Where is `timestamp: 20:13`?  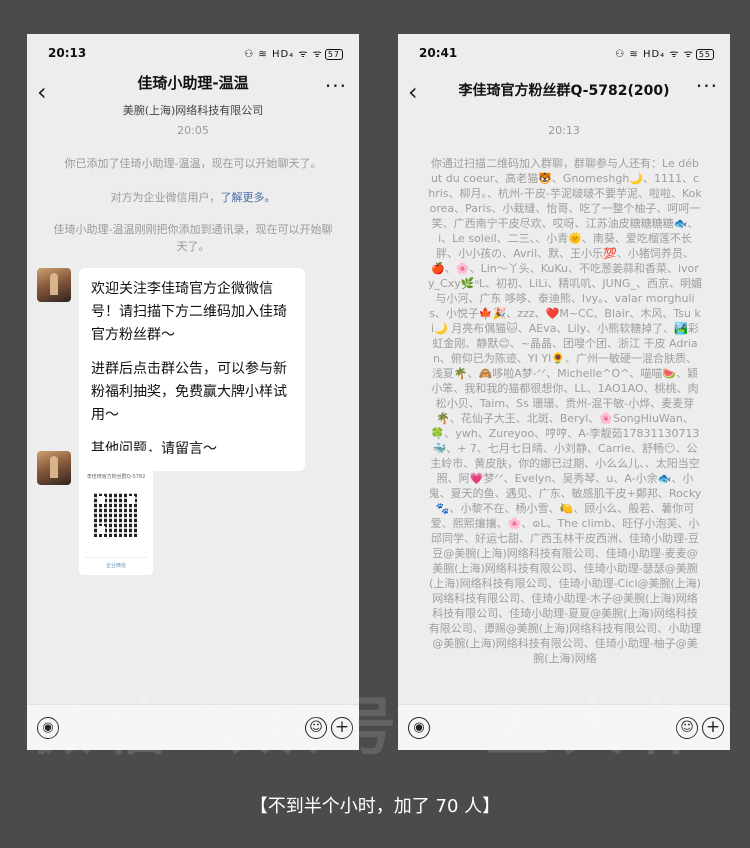
timestamp: 20:13 is located at coordinates (564, 130).